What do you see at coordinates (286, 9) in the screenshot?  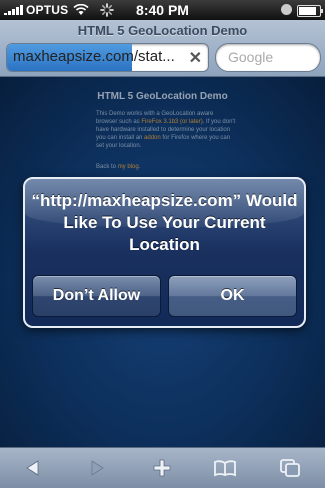 I see `orientation-lock-icon` at bounding box center [286, 9].